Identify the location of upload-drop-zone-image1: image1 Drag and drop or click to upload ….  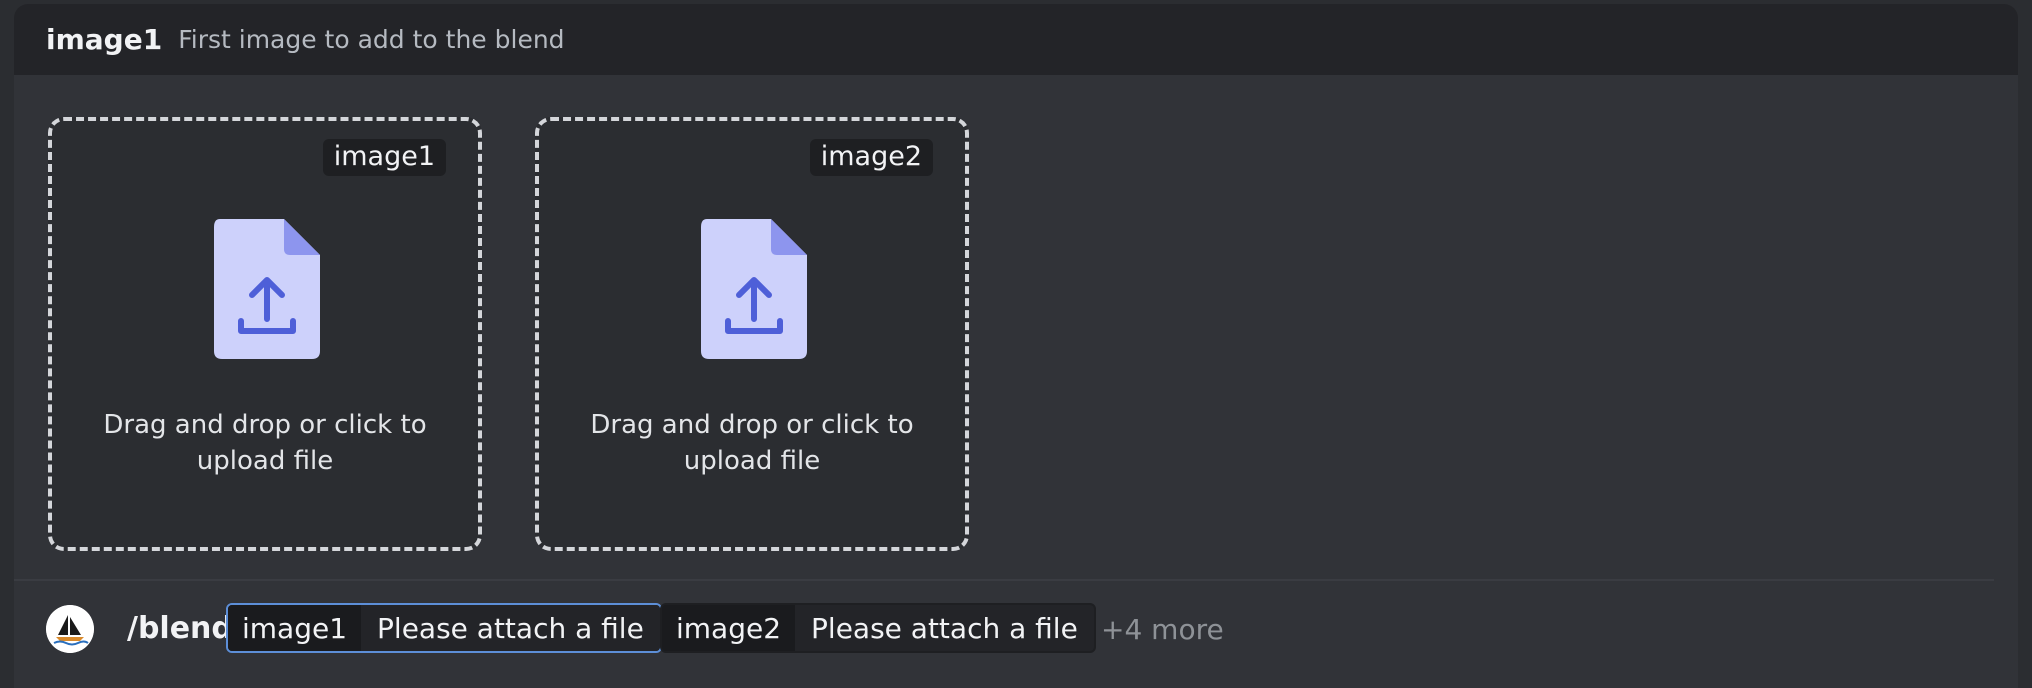
(265, 334).